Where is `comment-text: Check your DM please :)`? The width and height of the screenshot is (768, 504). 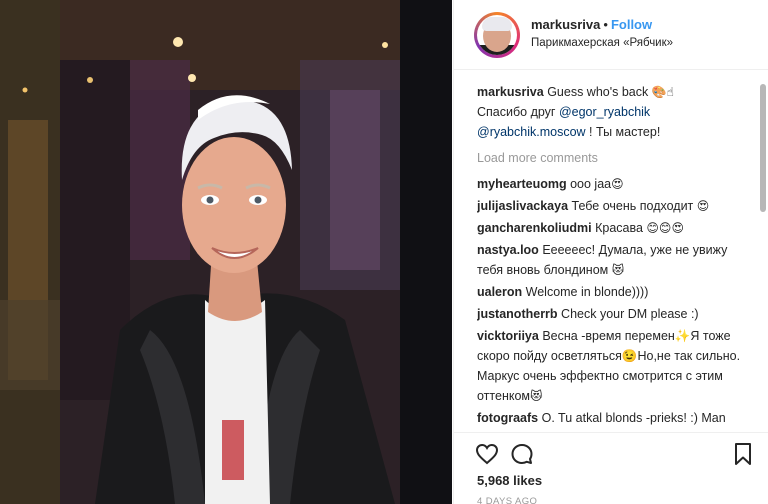
comment-text: Check your DM please :) is located at coordinates (630, 314).